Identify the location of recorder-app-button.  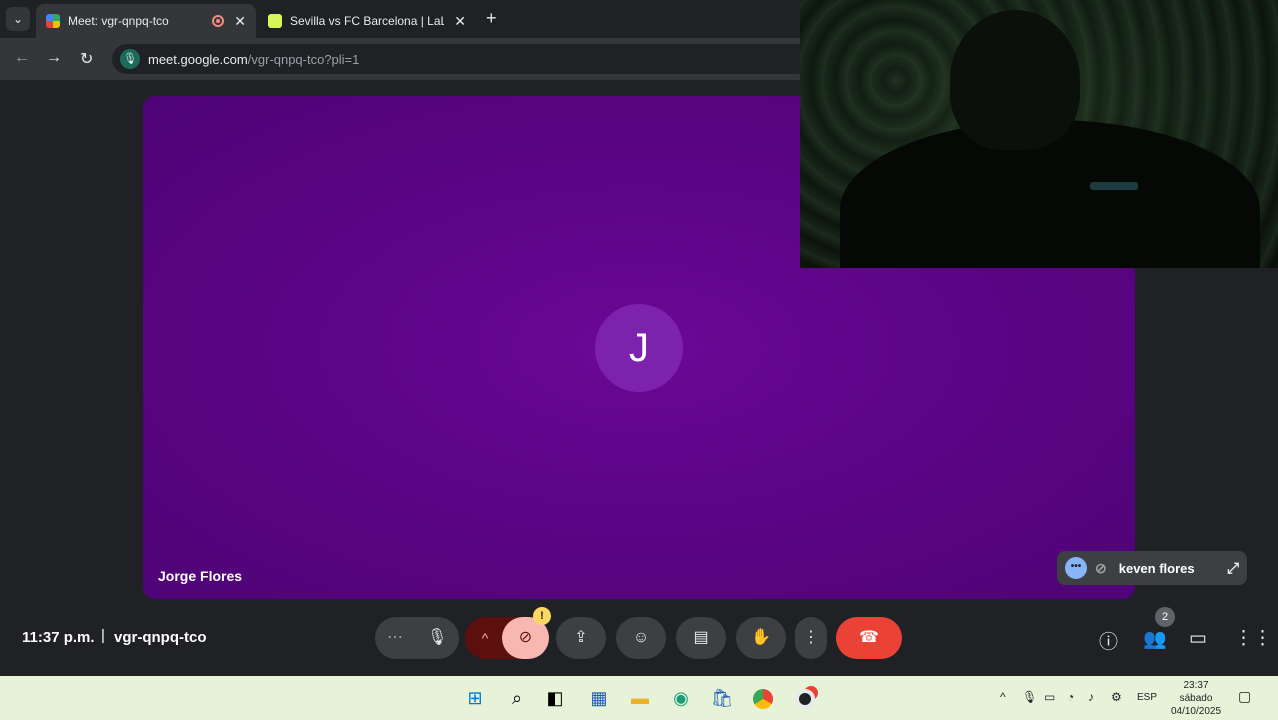
(805, 698).